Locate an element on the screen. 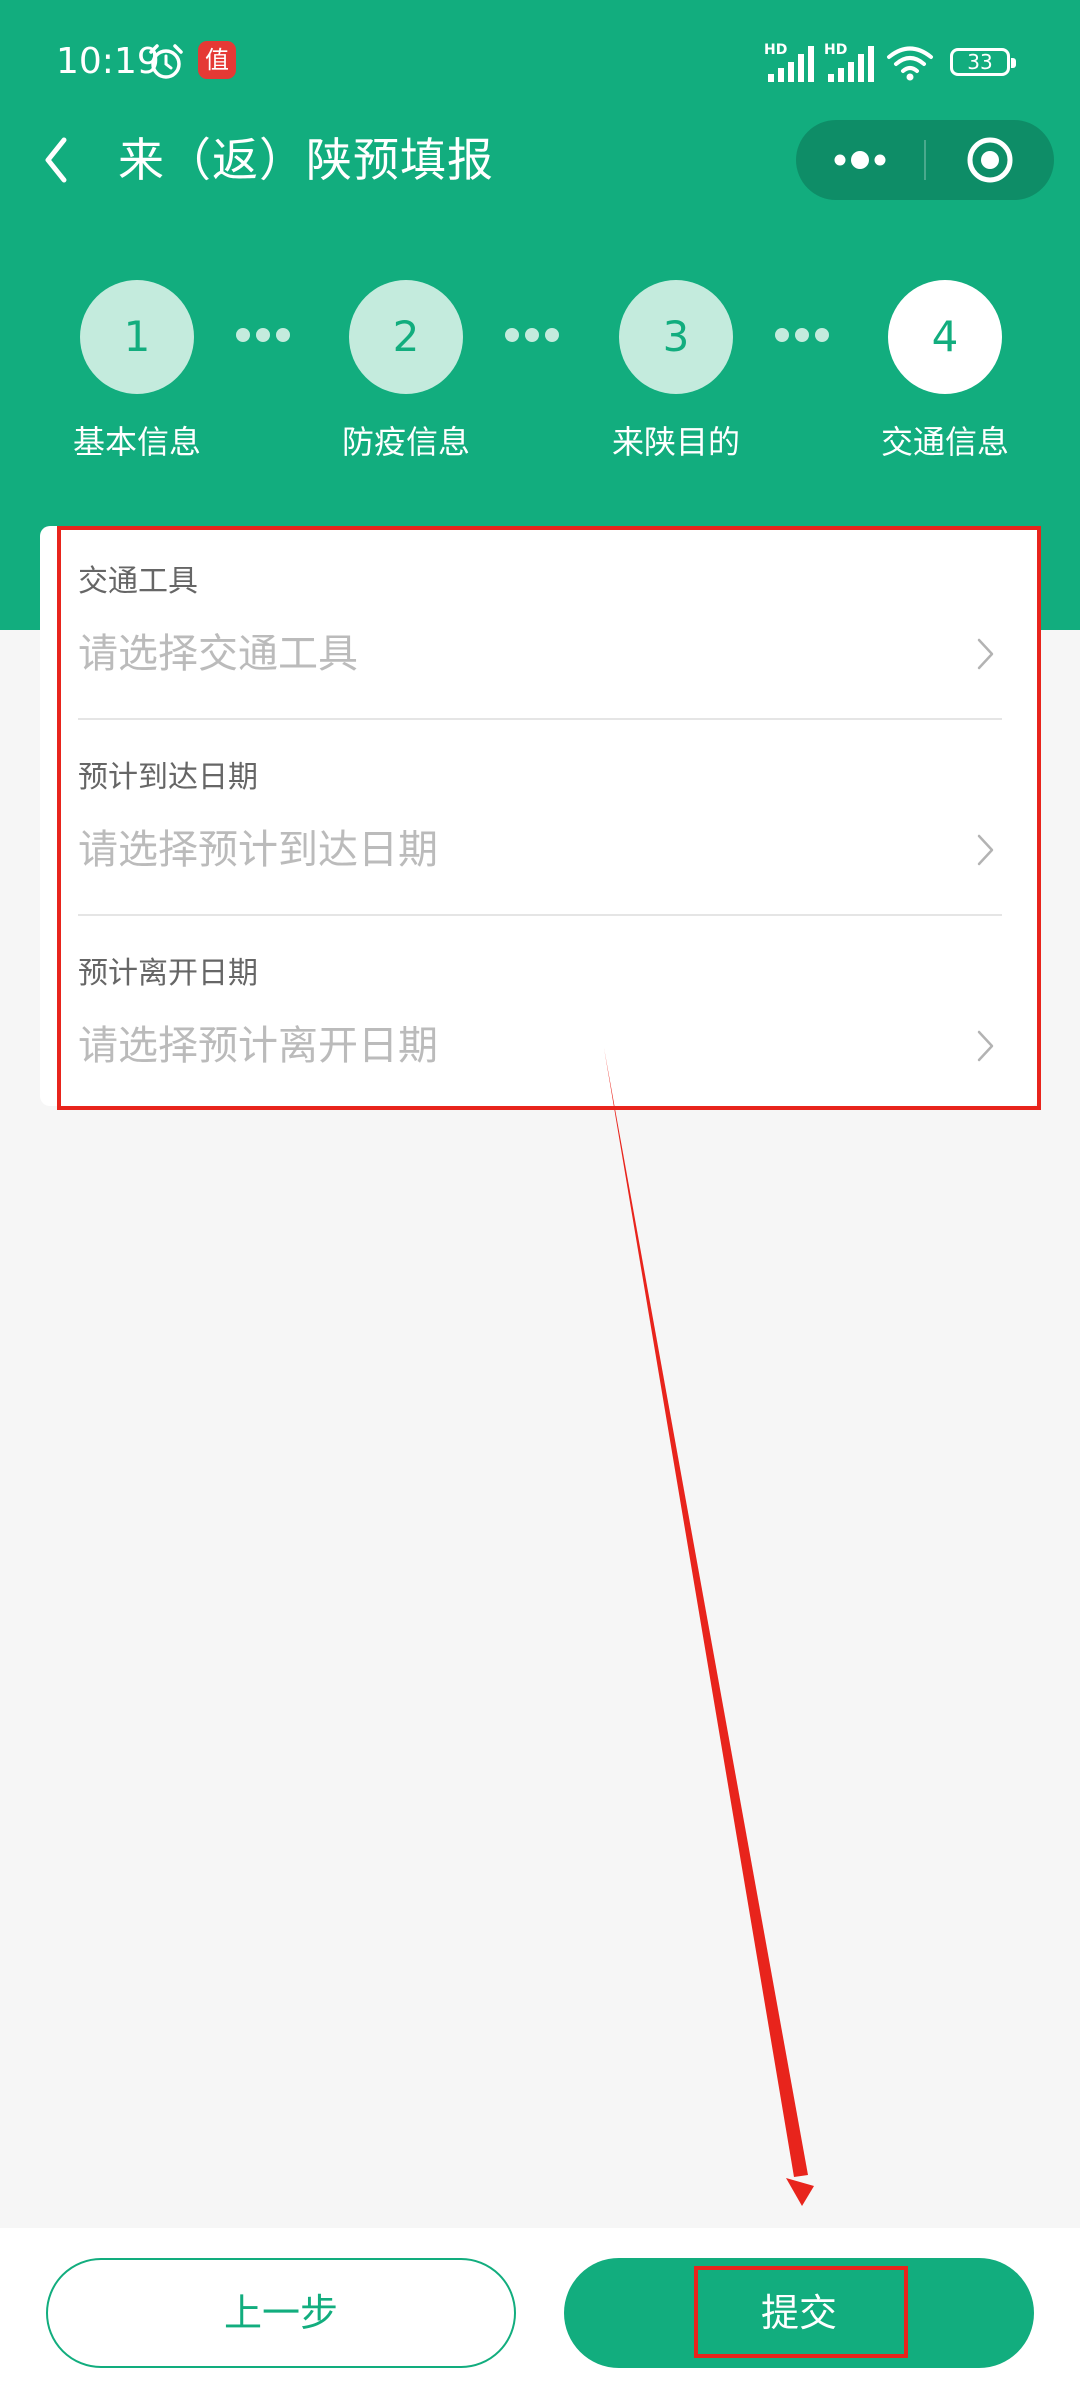 The width and height of the screenshot is (1080, 2400). step-number: 4 is located at coordinates (945, 337).